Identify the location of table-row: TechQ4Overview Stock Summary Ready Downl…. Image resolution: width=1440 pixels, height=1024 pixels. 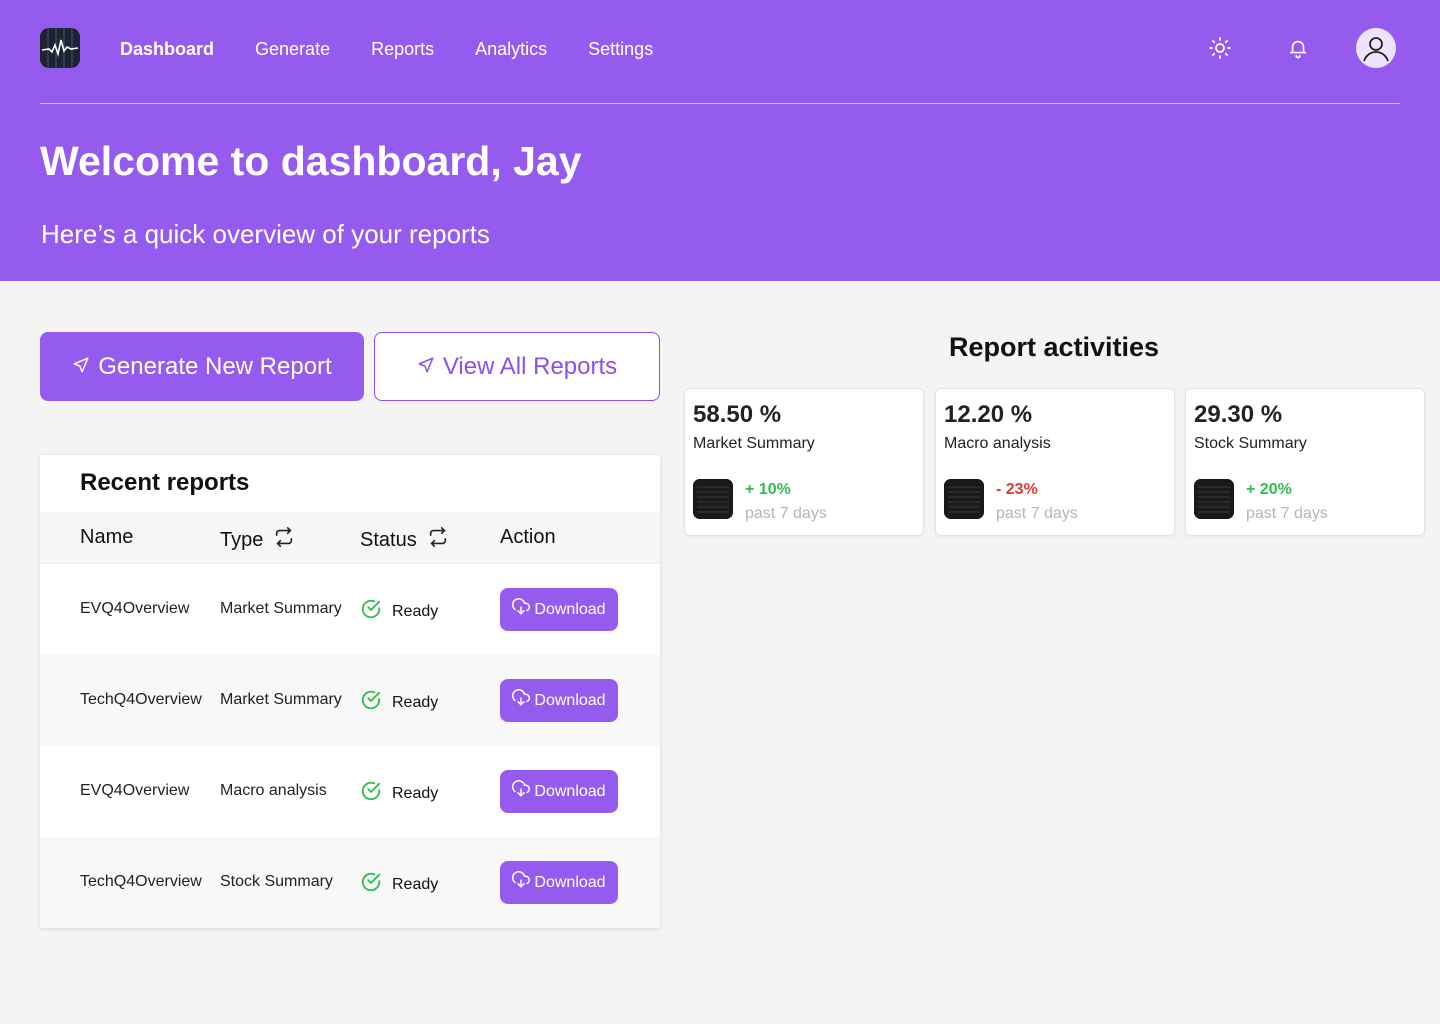
(350, 882).